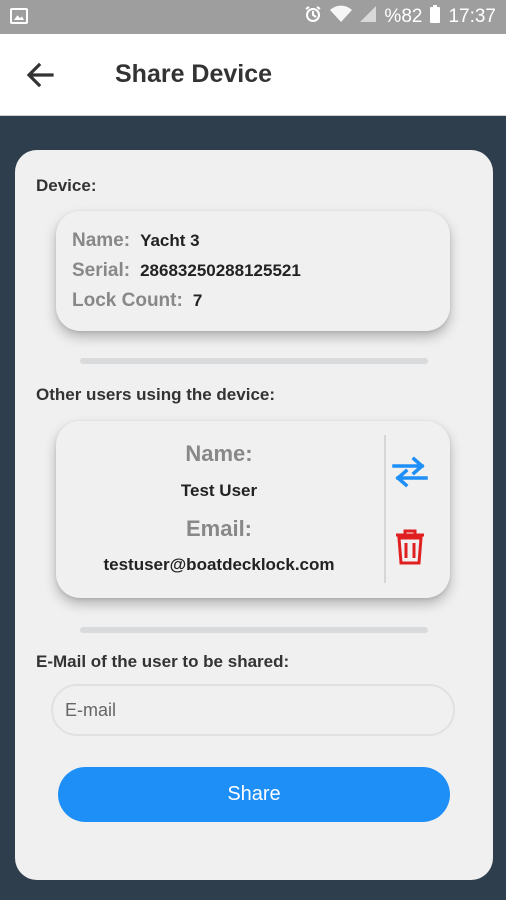 This screenshot has width=506, height=900. What do you see at coordinates (253, 710) in the screenshot?
I see `email-input` at bounding box center [253, 710].